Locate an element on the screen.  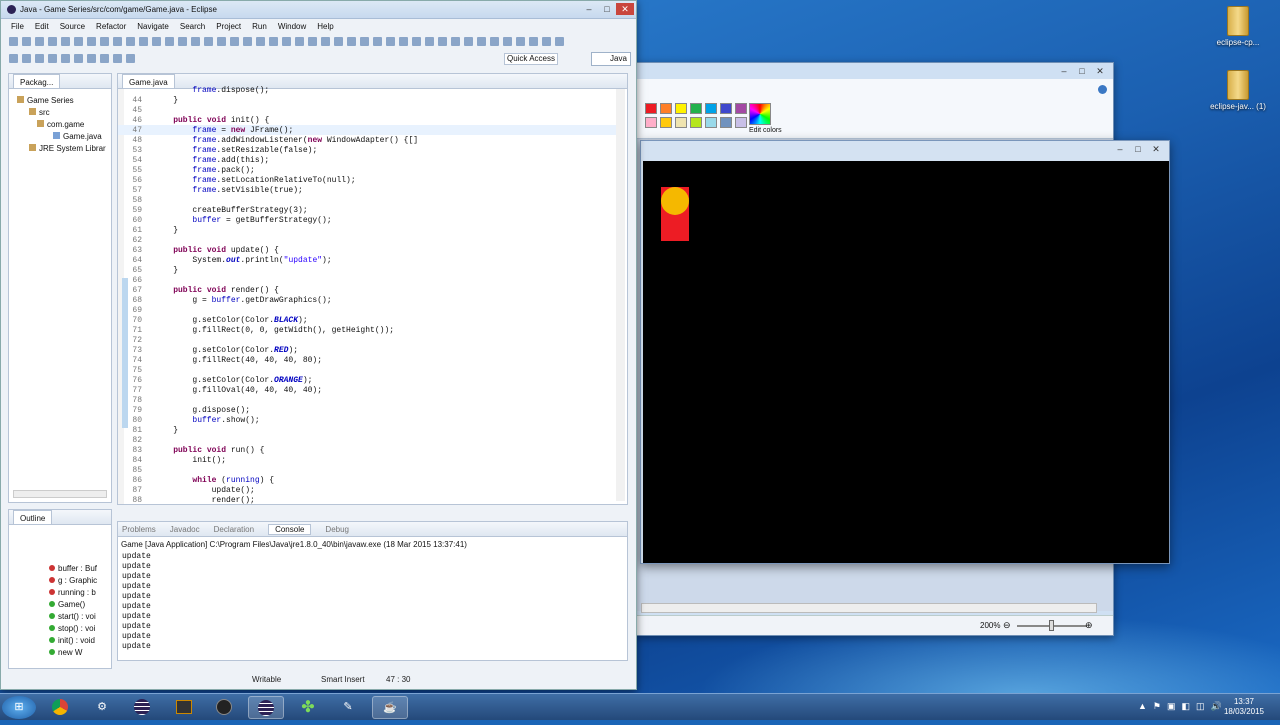
outline-item: new W is located at coordinates (80, 653).